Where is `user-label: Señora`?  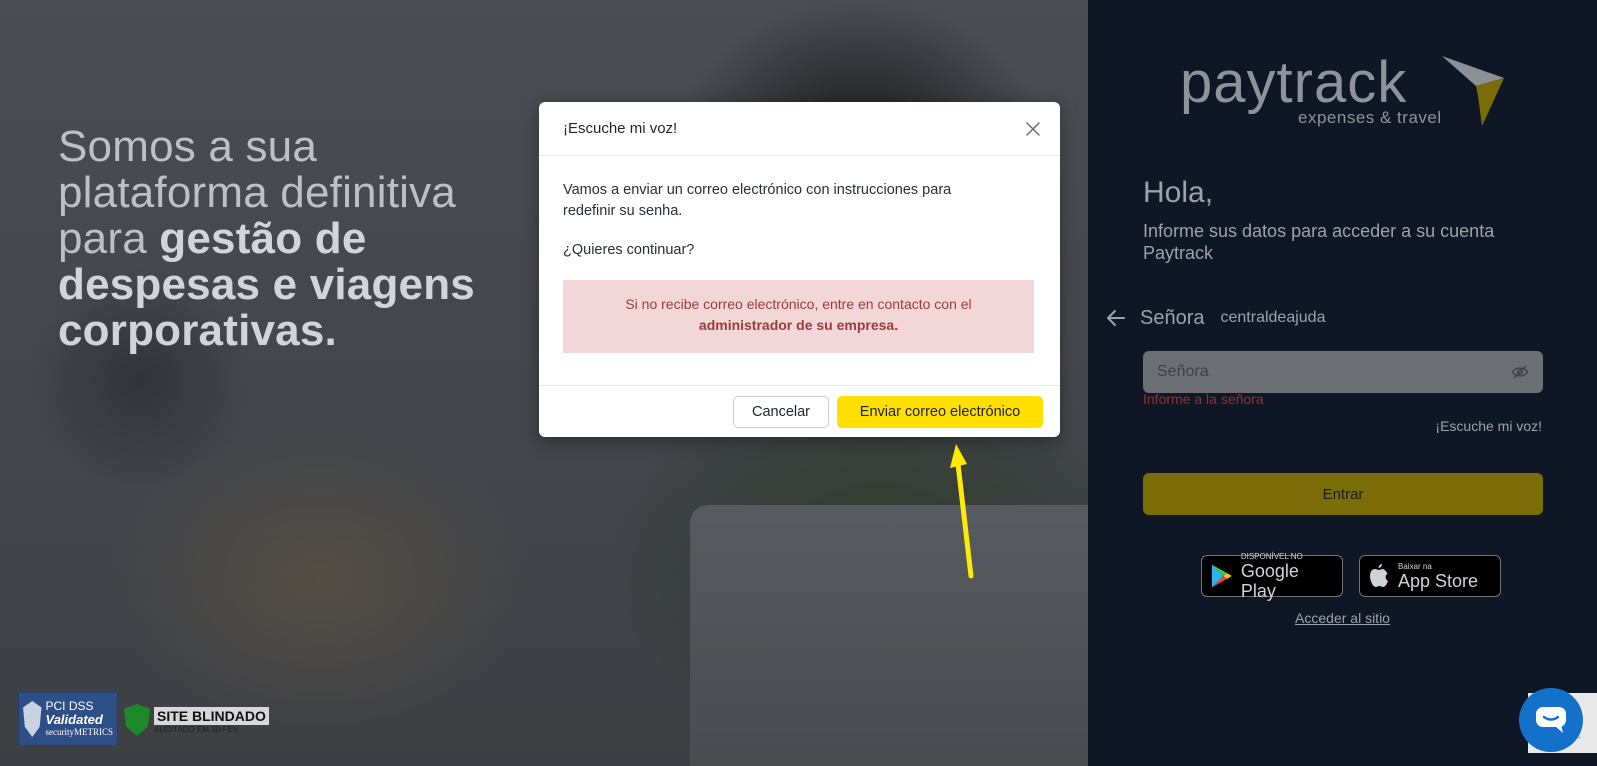 user-label: Señora is located at coordinates (1172, 317).